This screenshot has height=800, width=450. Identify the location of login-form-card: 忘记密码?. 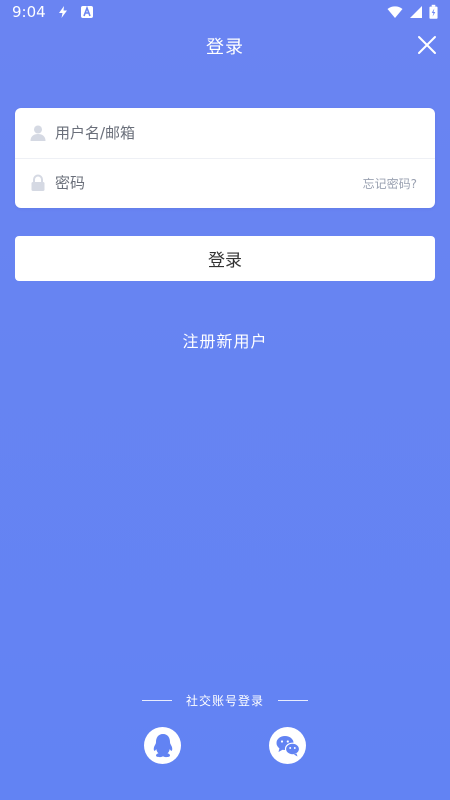
(225, 158).